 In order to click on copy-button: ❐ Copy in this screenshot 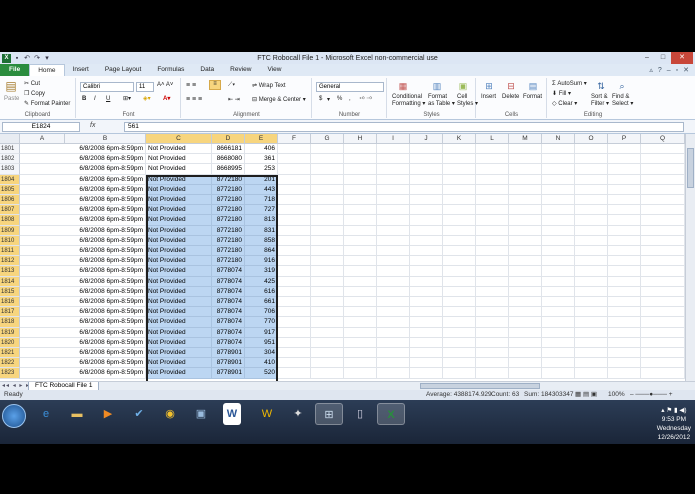, I will do `click(34, 93)`.